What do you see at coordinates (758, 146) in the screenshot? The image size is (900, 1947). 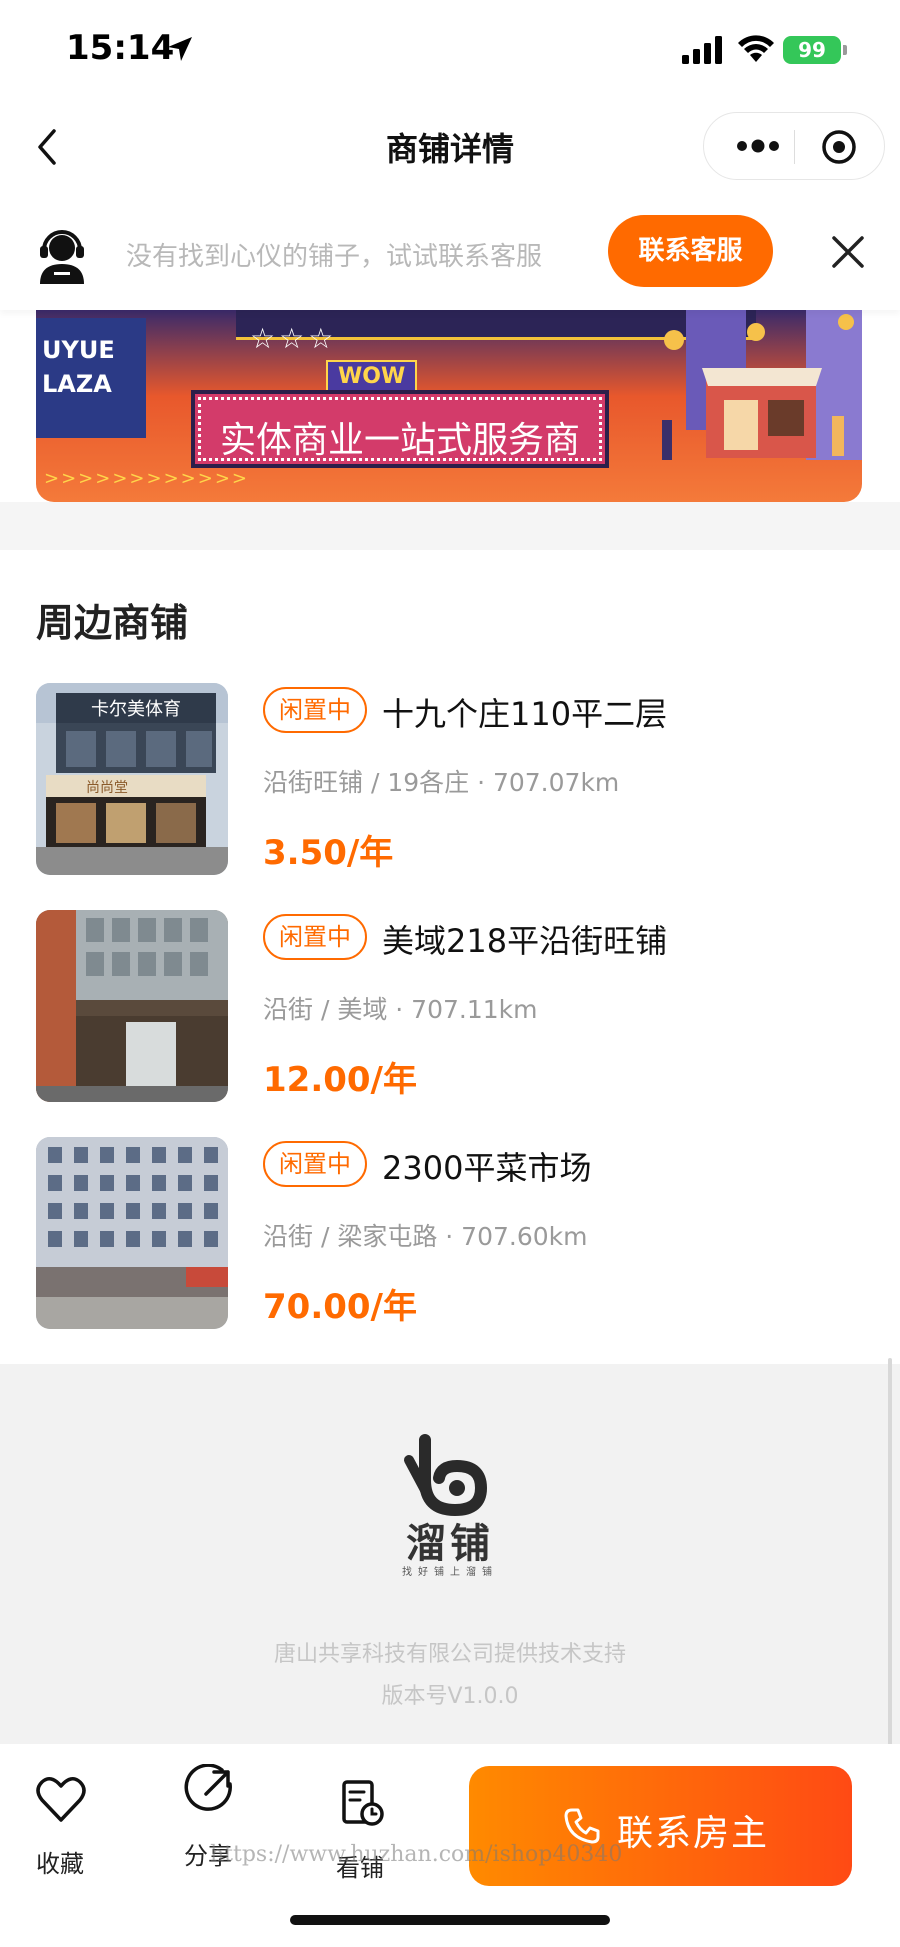 I see `more-icon` at bounding box center [758, 146].